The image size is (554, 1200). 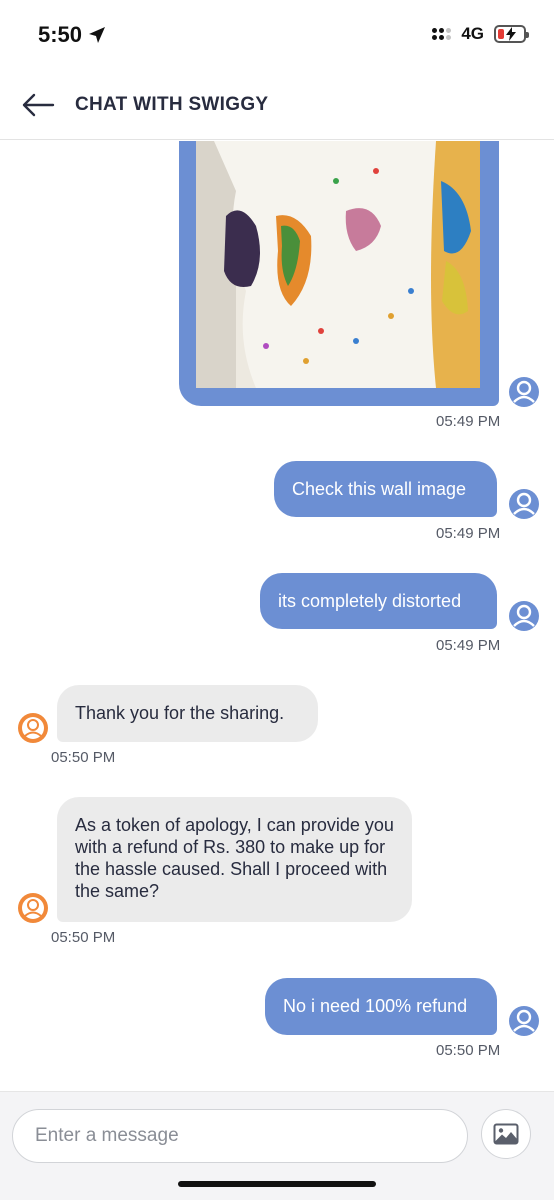 I want to click on page-title: CHAT WITH SWIGGY, so click(x=172, y=104).